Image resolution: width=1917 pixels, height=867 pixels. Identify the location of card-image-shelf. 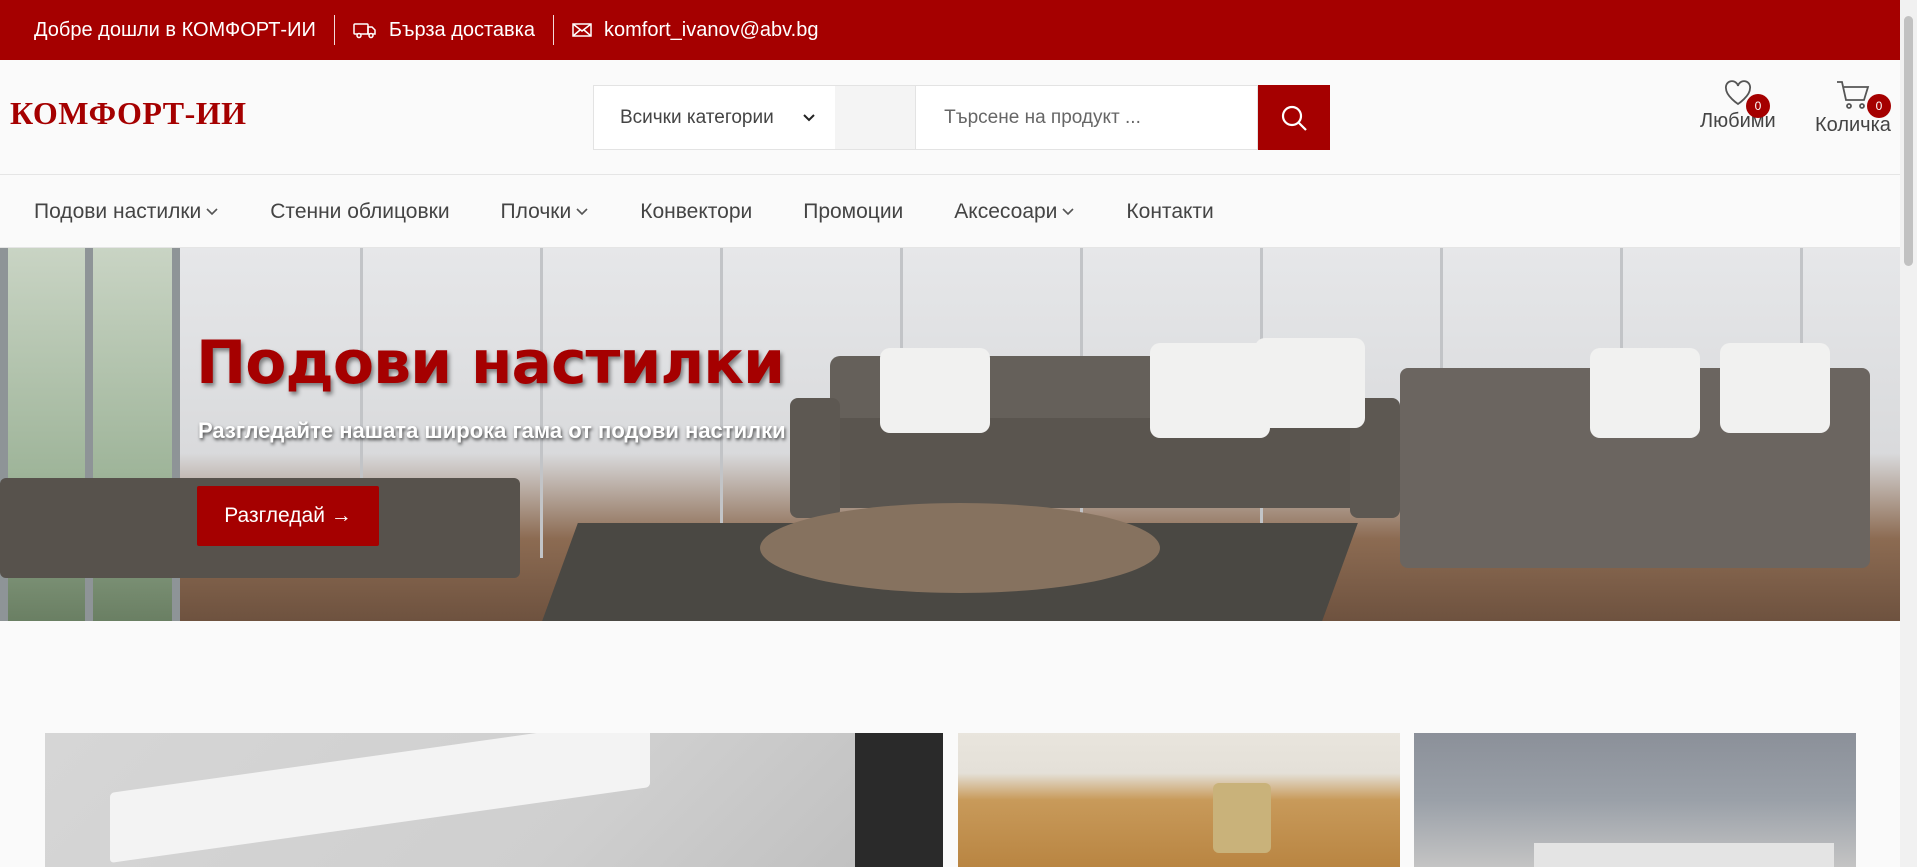
(380, 798).